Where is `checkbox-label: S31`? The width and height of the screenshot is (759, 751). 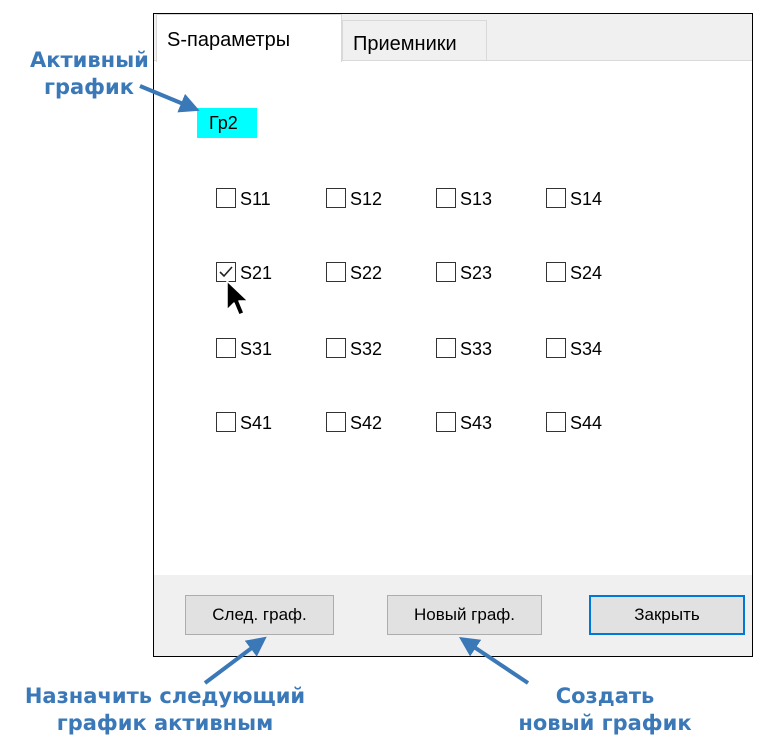
checkbox-label: S31 is located at coordinates (256, 349).